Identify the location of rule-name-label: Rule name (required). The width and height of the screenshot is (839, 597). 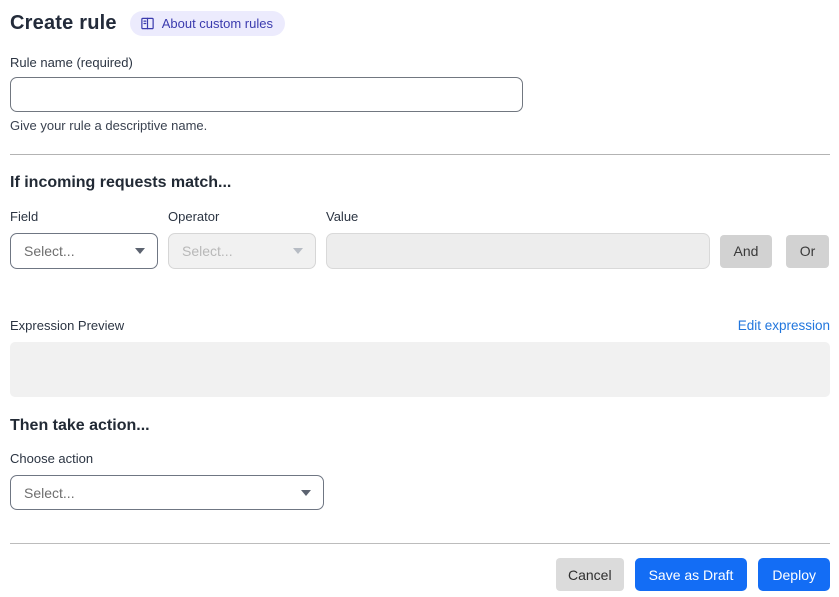
(71, 62).